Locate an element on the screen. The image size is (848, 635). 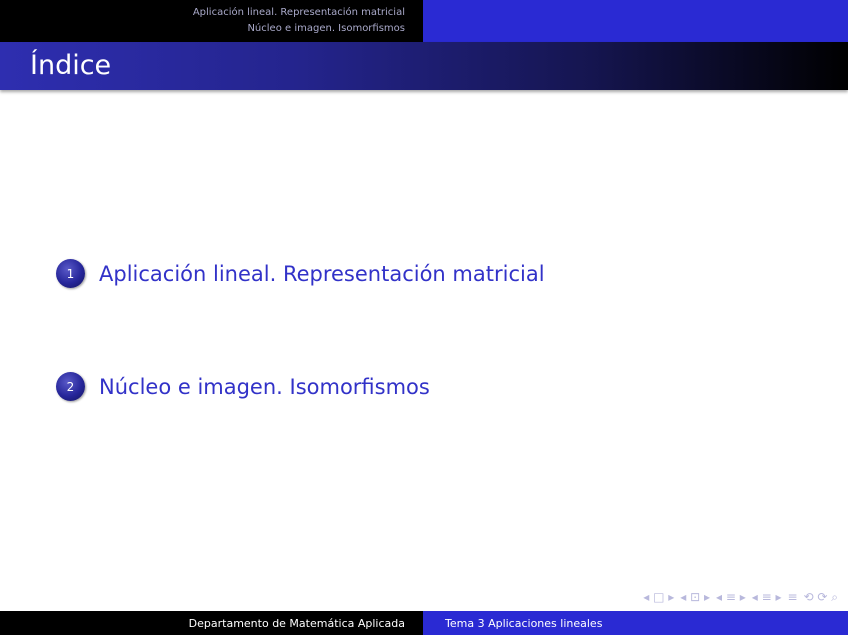
search-nav-icon: ⟲ ⟳ ⌕ is located at coordinates (821, 597).